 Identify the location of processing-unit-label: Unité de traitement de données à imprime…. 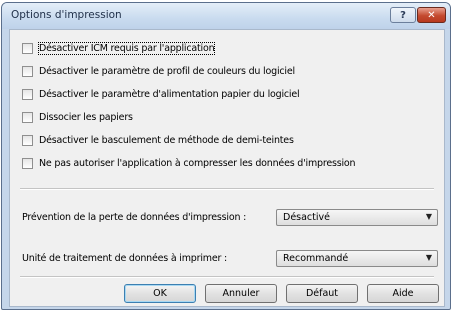
(124, 258).